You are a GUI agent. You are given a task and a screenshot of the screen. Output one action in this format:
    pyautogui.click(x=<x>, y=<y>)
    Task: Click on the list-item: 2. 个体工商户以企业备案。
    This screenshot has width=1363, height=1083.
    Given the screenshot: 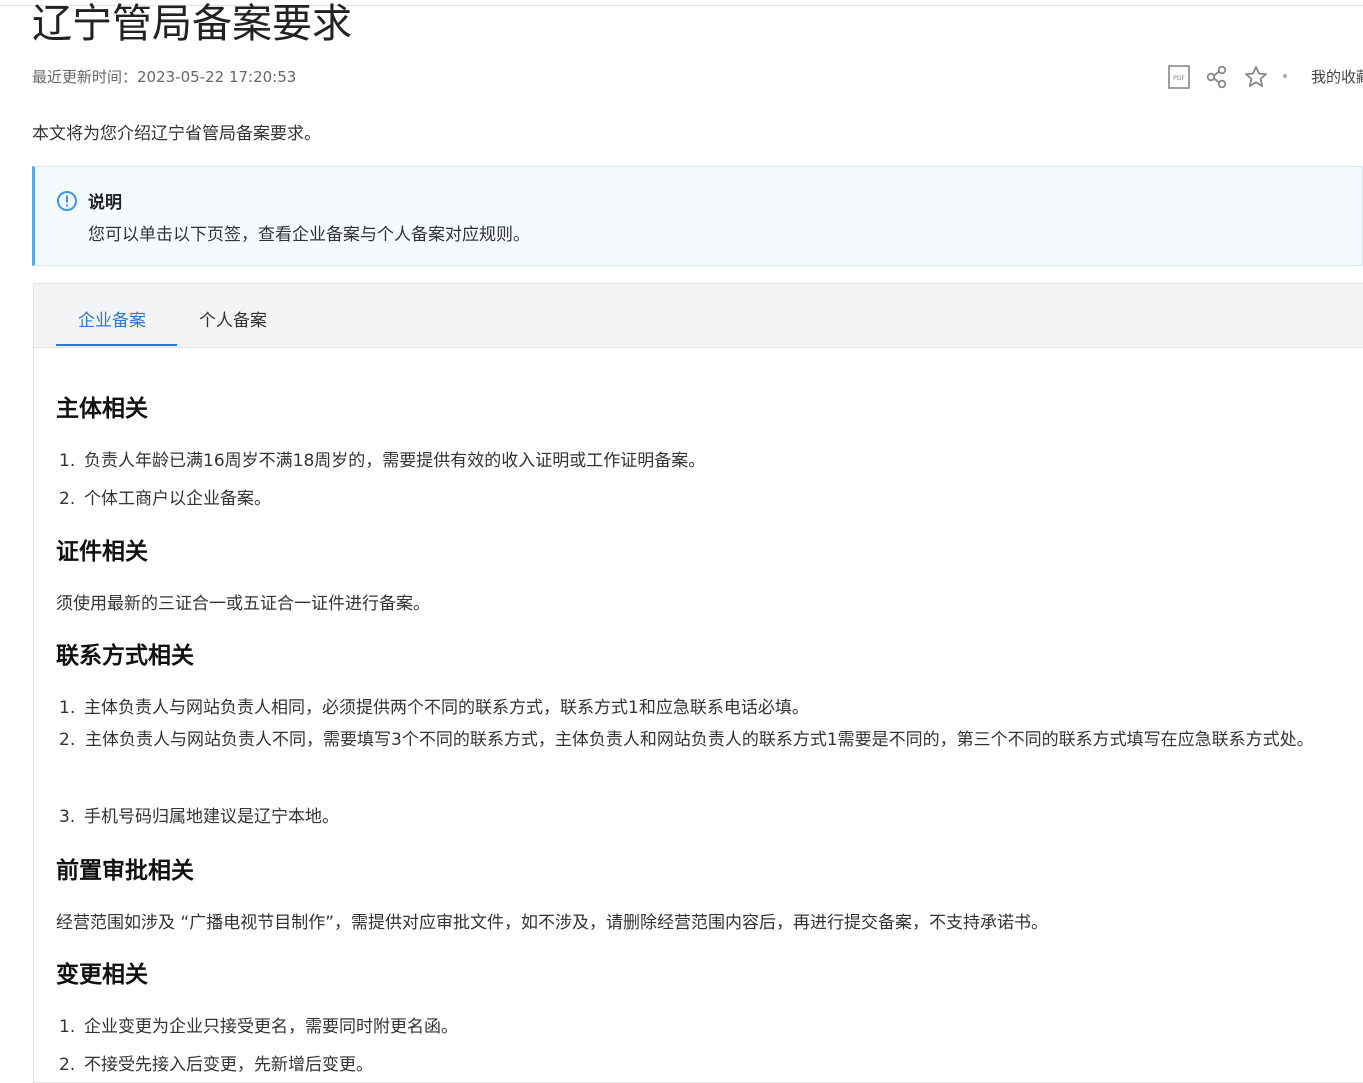 What is the action you would take?
    pyautogui.click(x=165, y=496)
    